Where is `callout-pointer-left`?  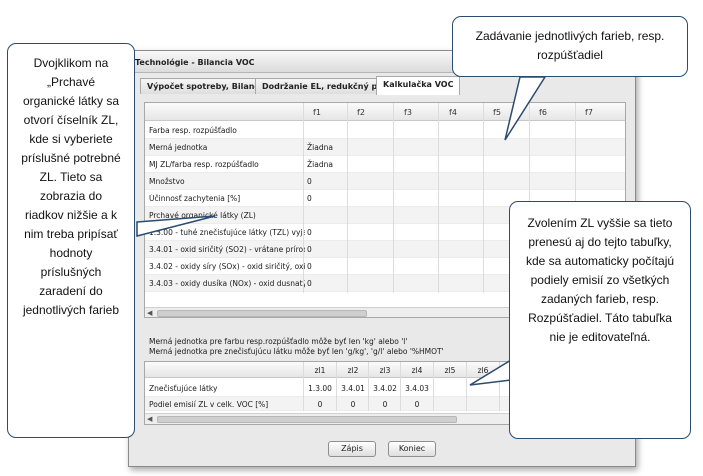
callout-pointer-left is located at coordinates (176, 226).